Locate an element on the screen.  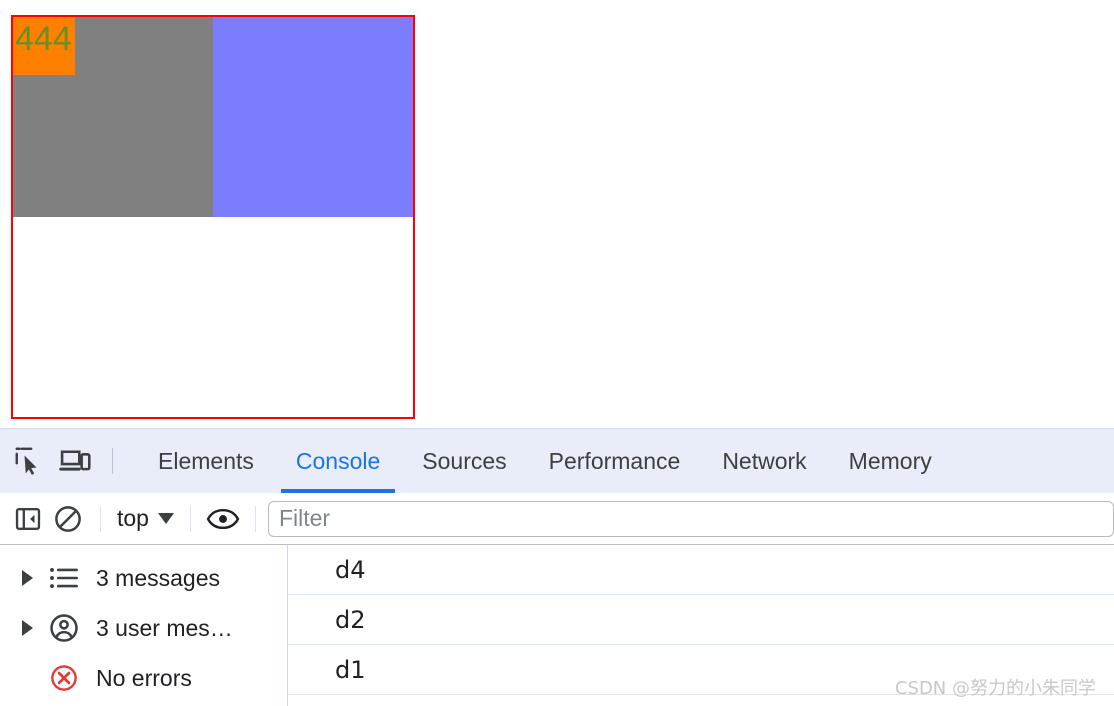
console-message-text: d2 is located at coordinates (350, 619).